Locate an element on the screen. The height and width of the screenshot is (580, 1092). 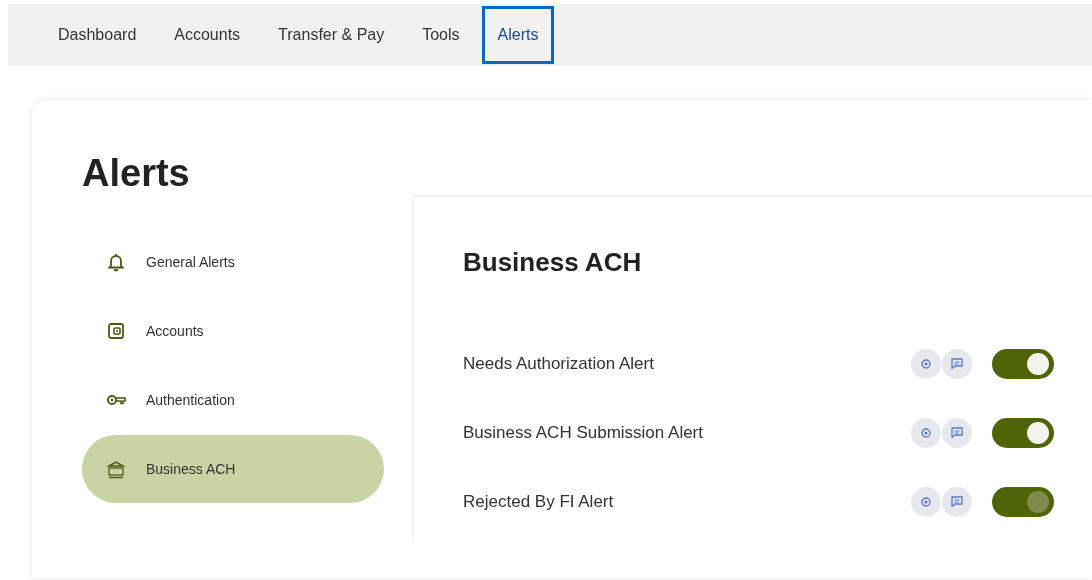
nav-tab: Alerts is located at coordinates (518, 35).